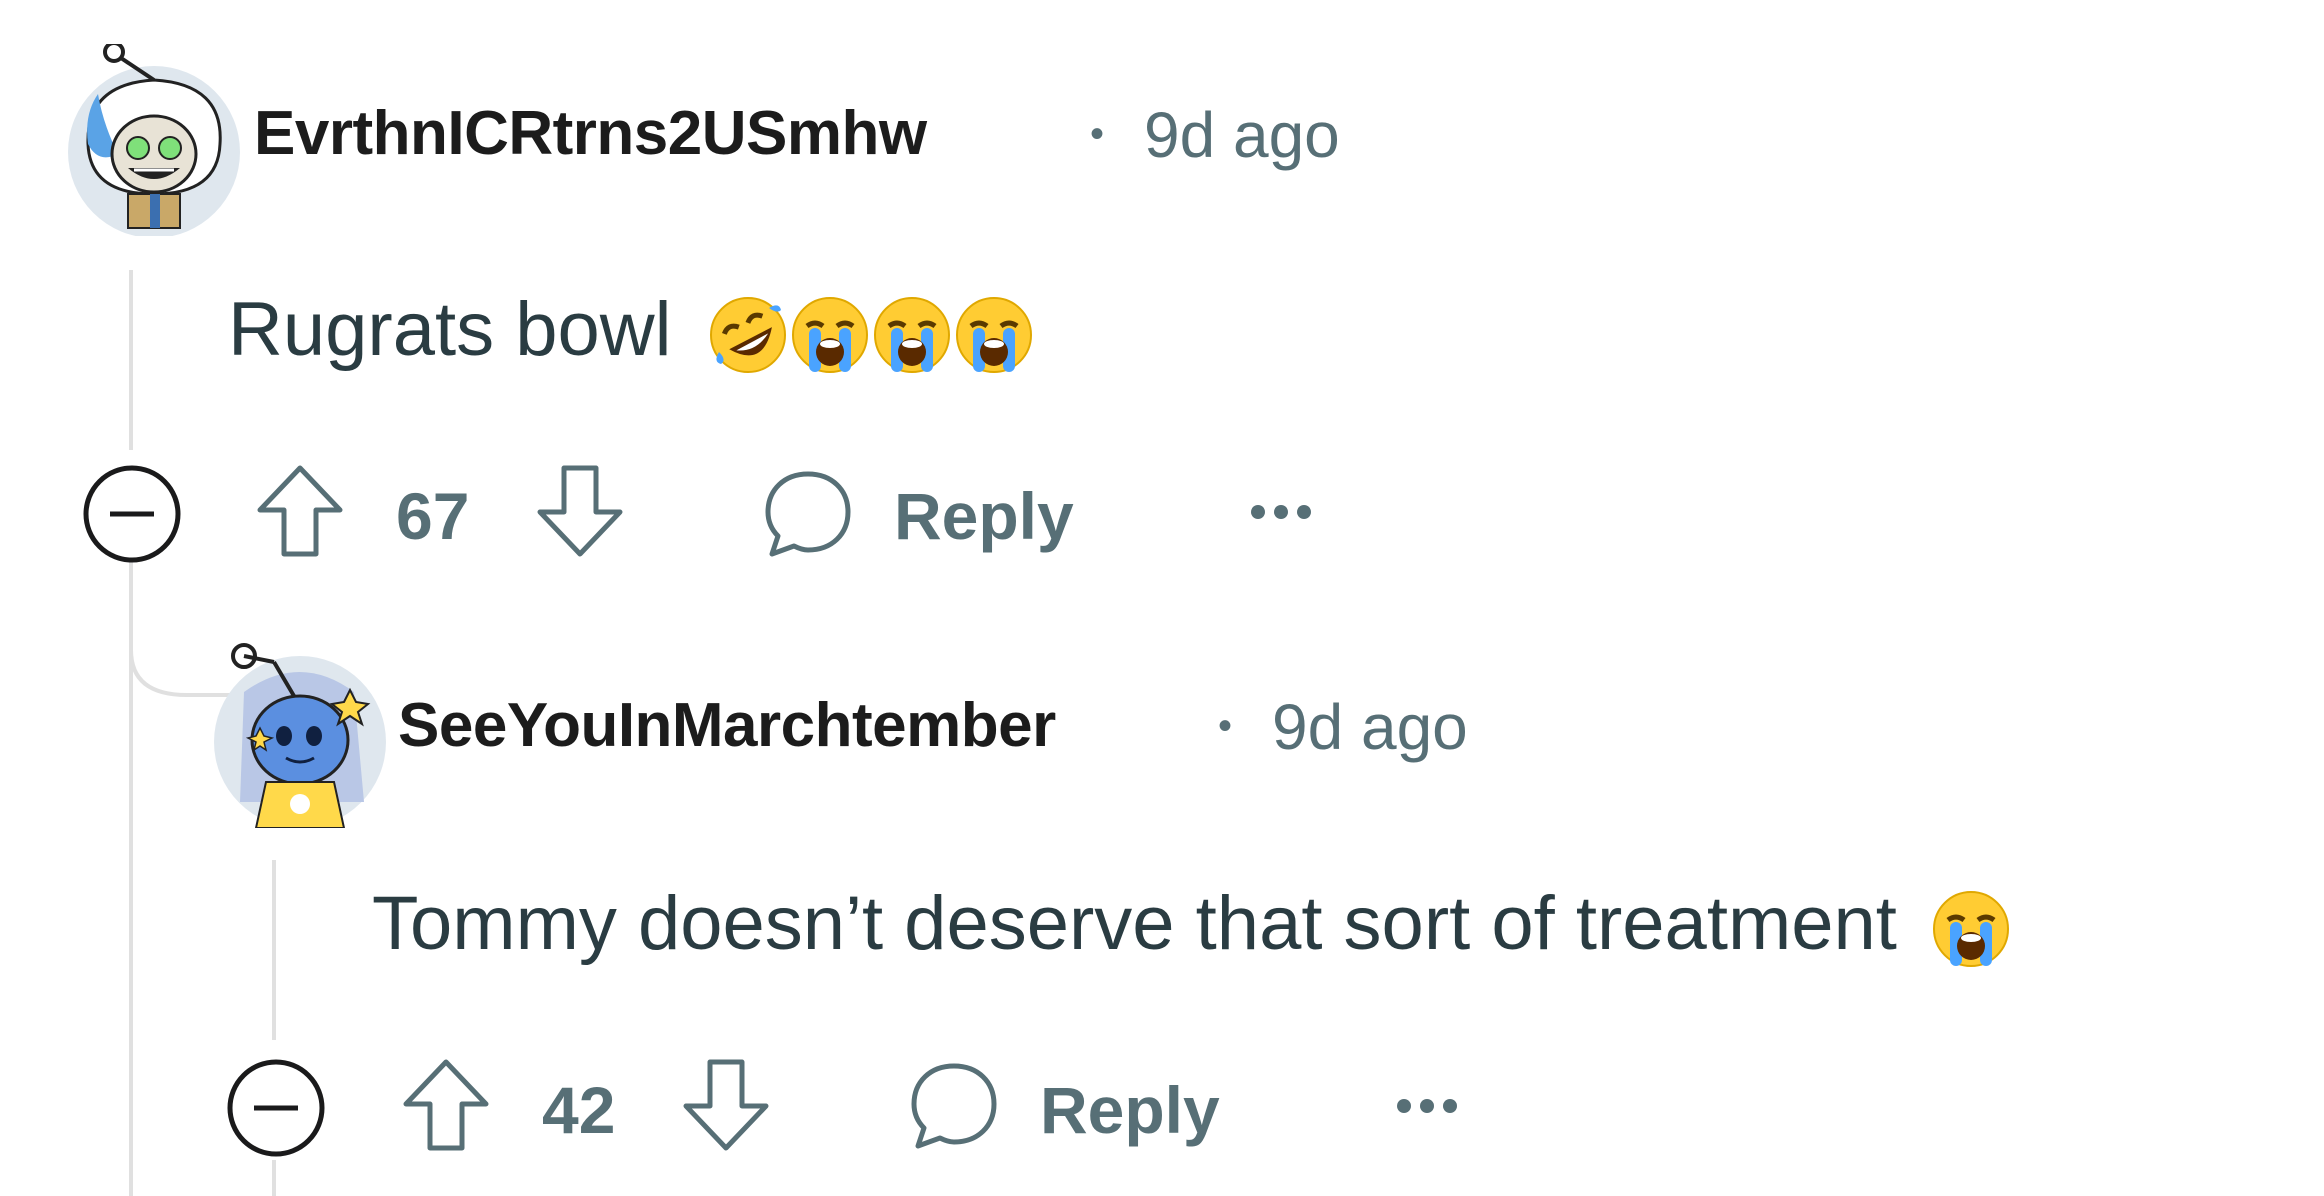 The width and height of the screenshot is (2324, 1196). Describe the element at coordinates (871, 330) in the screenshot. I see `emoji-group` at that location.